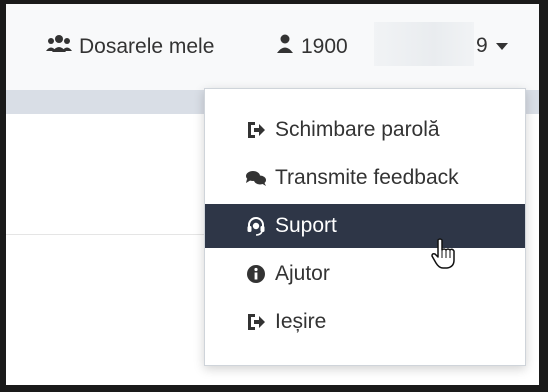  What do you see at coordinates (482, 45) in the screenshot?
I see `user-menu-number: 9` at bounding box center [482, 45].